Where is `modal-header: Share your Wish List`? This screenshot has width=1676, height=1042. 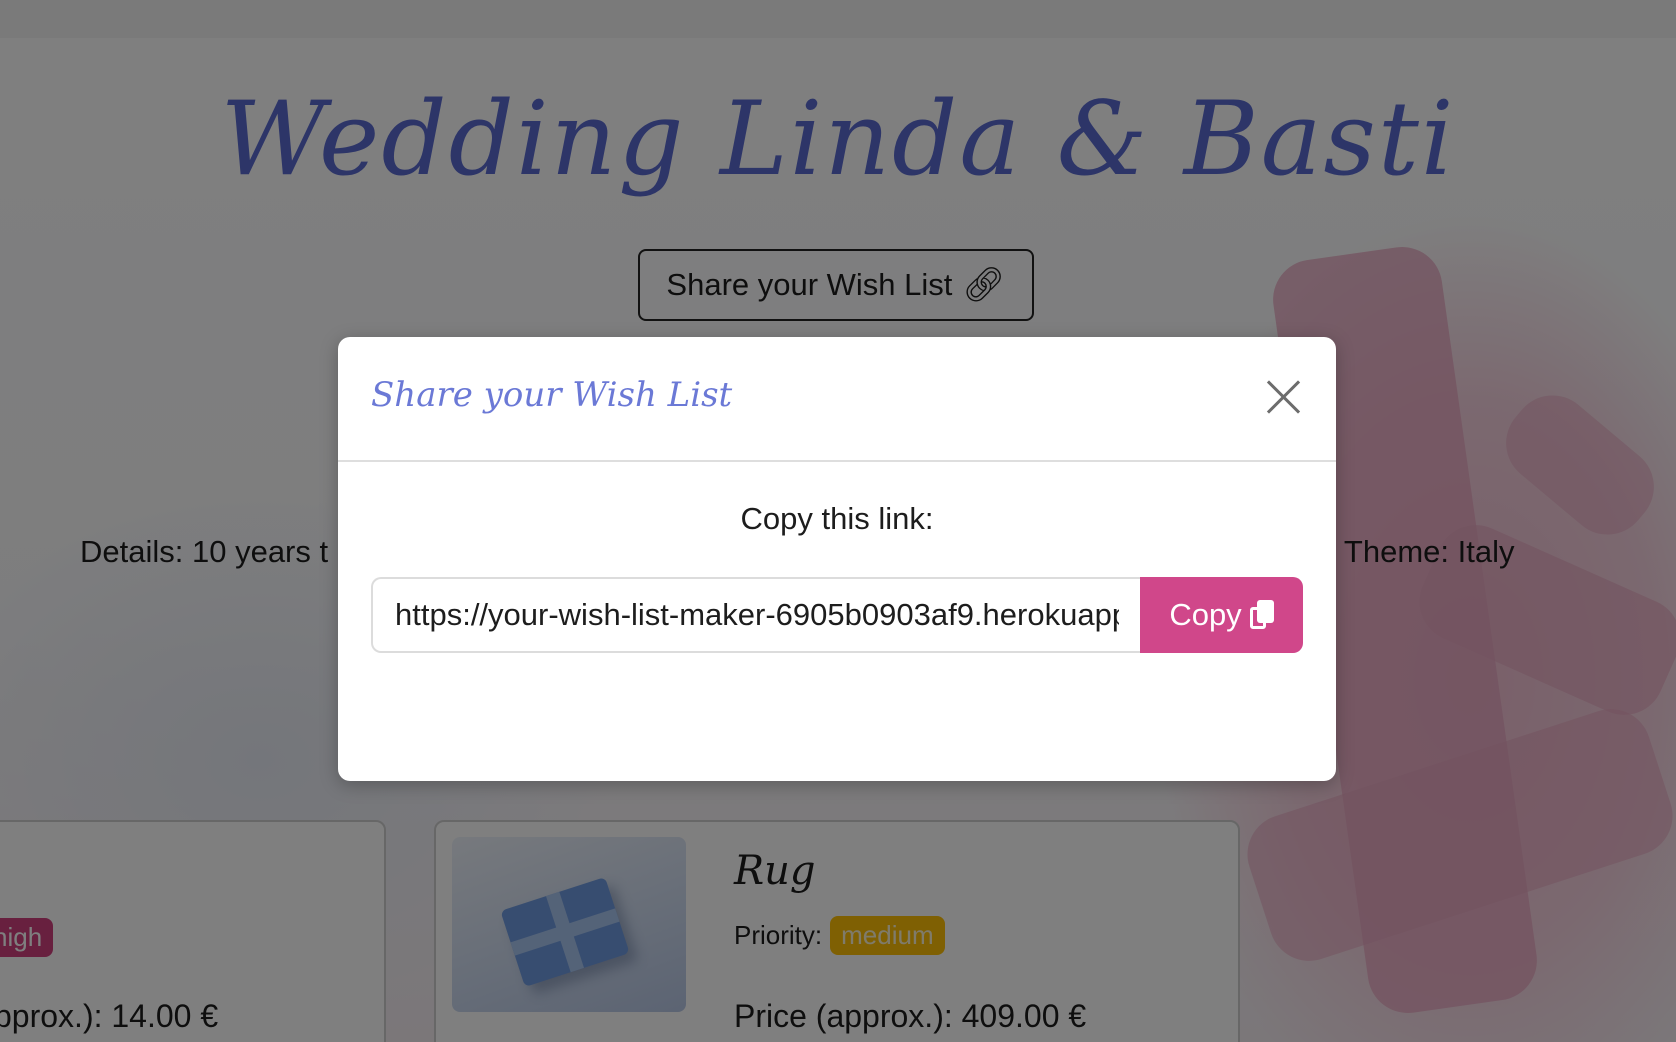
modal-header: Share your Wish List is located at coordinates (837, 399).